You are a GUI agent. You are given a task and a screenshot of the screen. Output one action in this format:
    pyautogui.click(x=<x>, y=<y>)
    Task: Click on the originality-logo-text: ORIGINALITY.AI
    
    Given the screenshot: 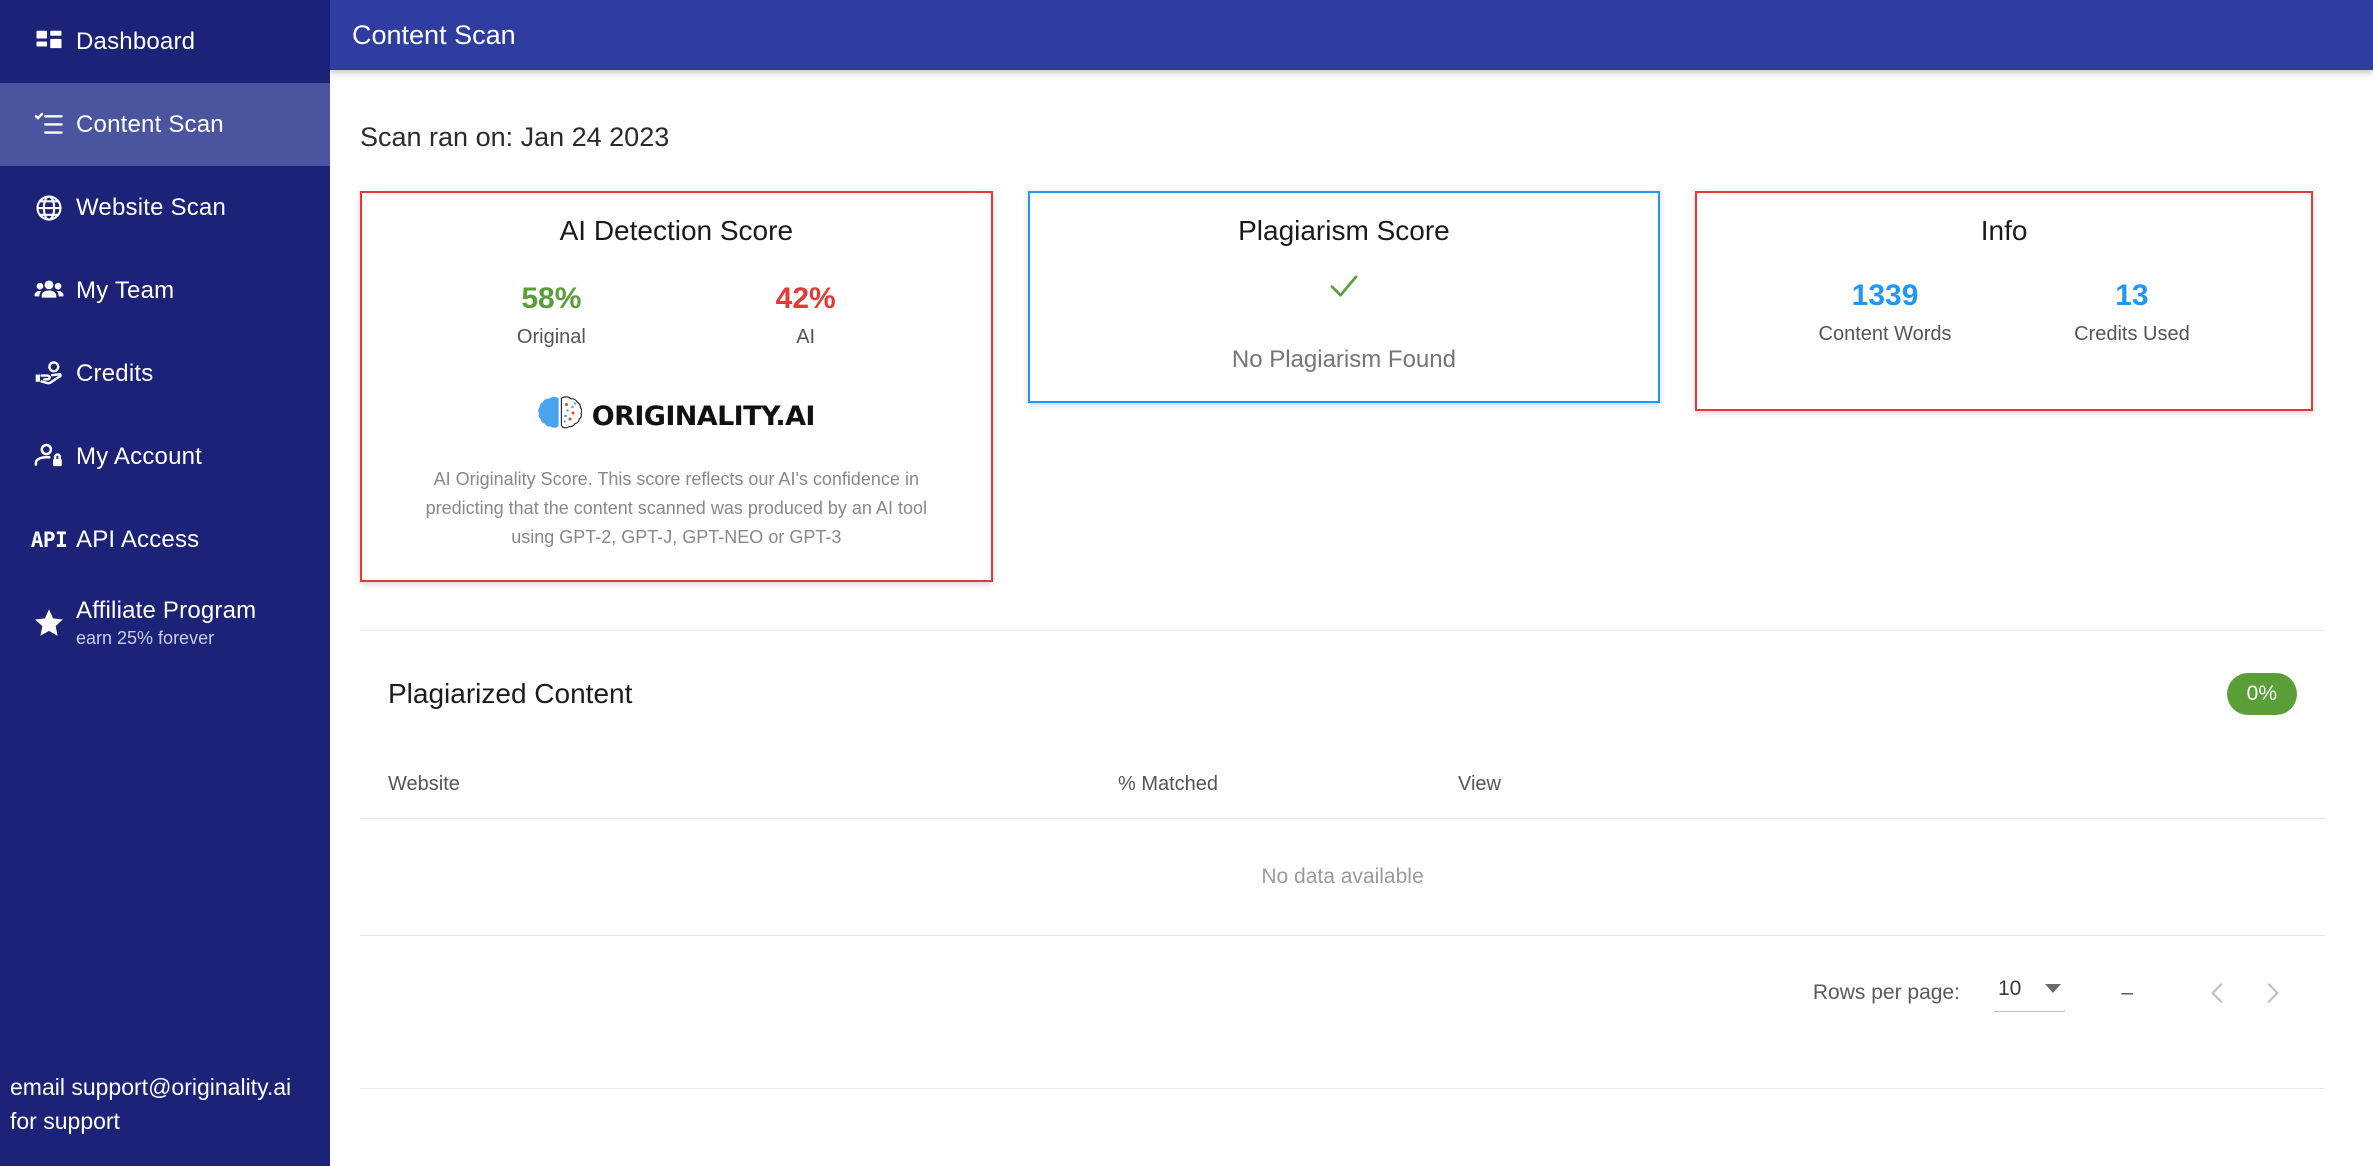 What is the action you would take?
    pyautogui.click(x=703, y=416)
    